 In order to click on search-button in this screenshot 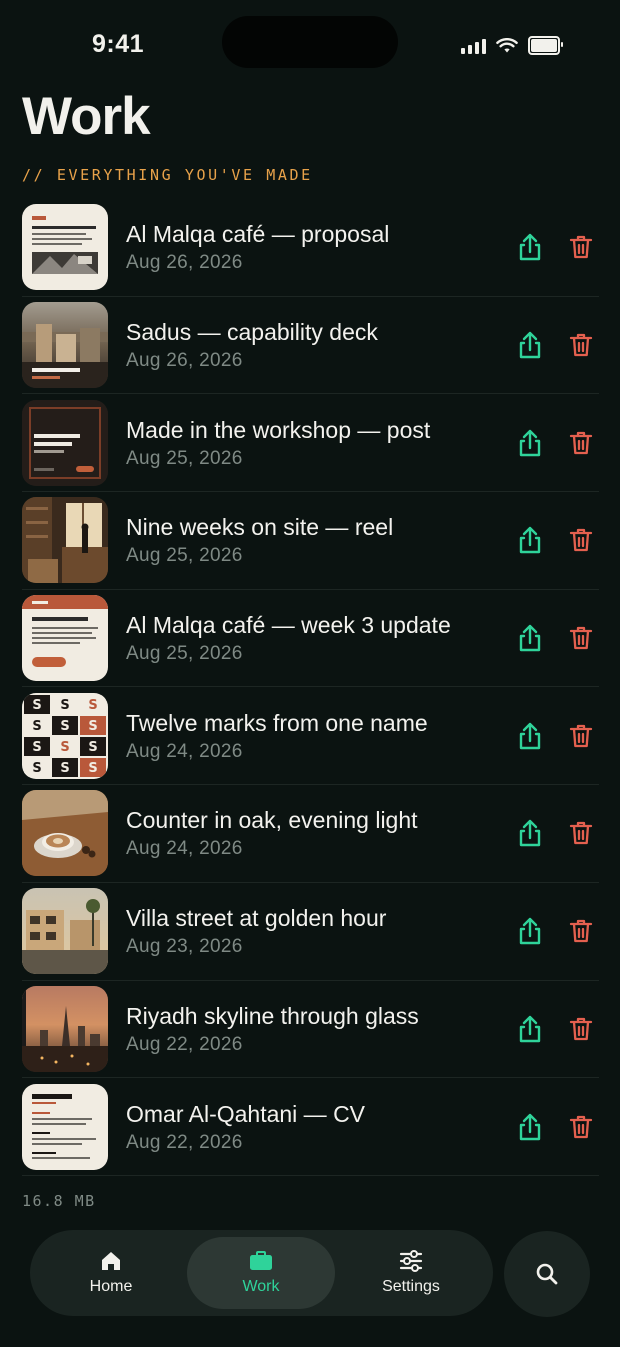, I will do `click(547, 1274)`.